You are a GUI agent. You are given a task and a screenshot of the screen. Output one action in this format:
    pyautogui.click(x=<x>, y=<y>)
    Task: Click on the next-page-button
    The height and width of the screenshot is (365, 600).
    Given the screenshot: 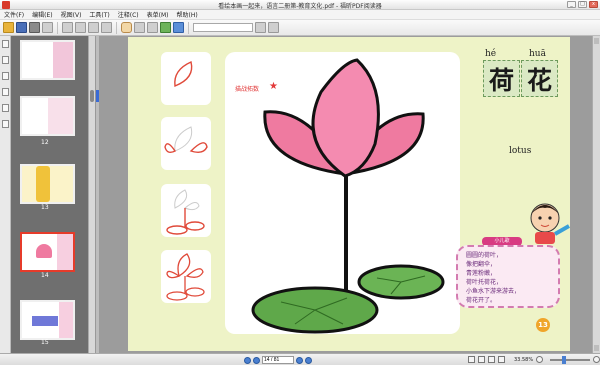 What is the action you would take?
    pyautogui.click(x=299, y=360)
    